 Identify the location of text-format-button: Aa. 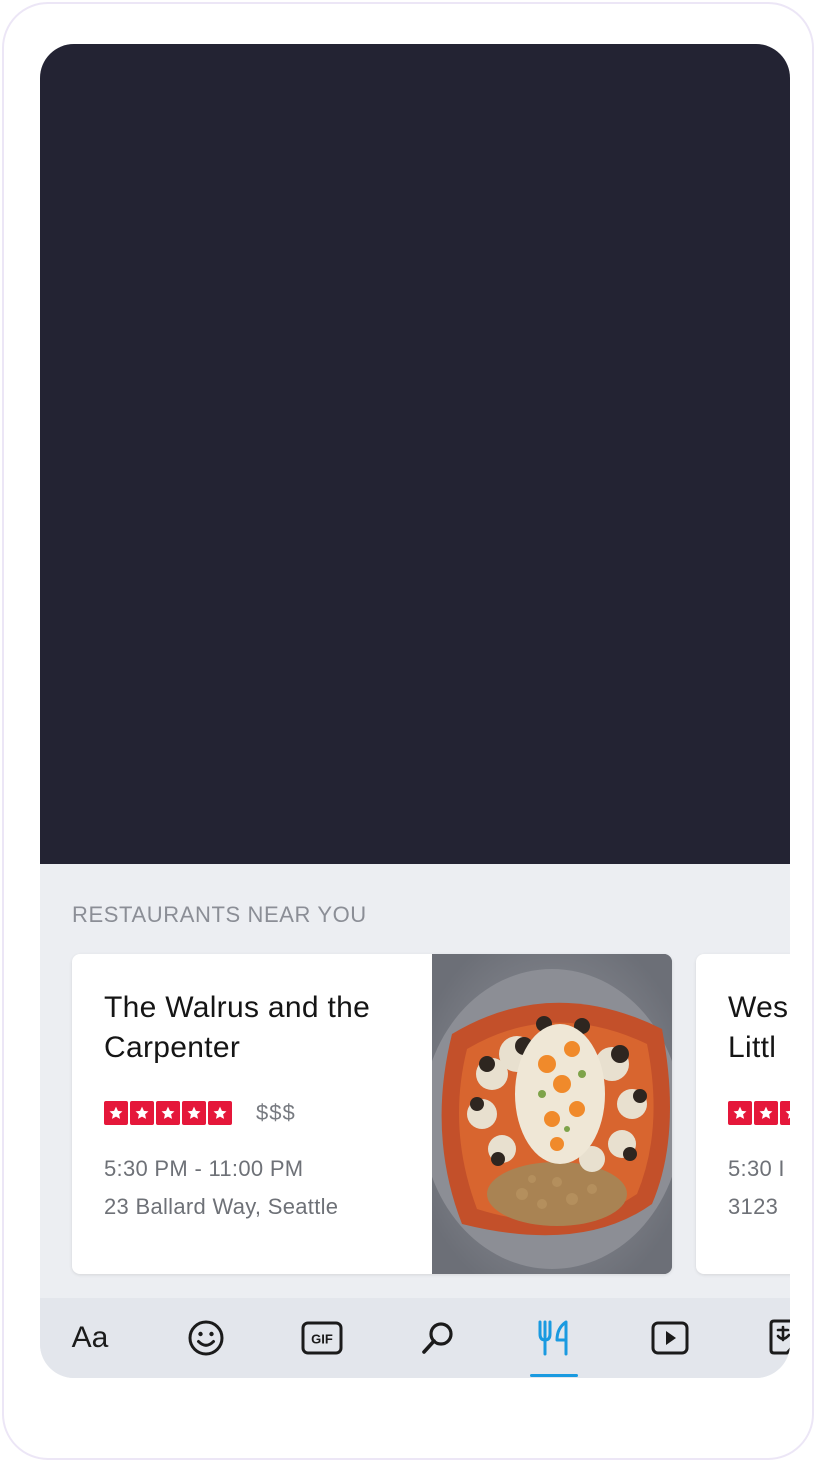
(90, 1338).